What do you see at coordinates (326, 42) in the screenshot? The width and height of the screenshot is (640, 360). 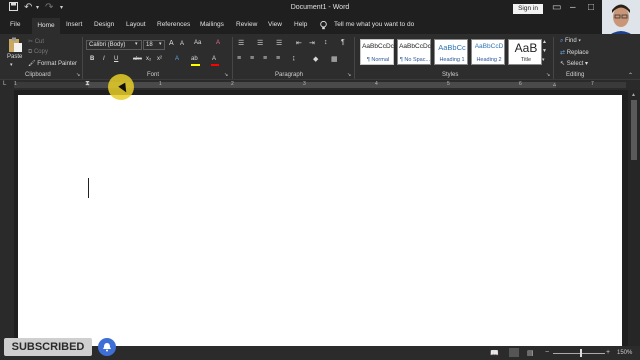 I see `sort-icon: ↕` at bounding box center [326, 42].